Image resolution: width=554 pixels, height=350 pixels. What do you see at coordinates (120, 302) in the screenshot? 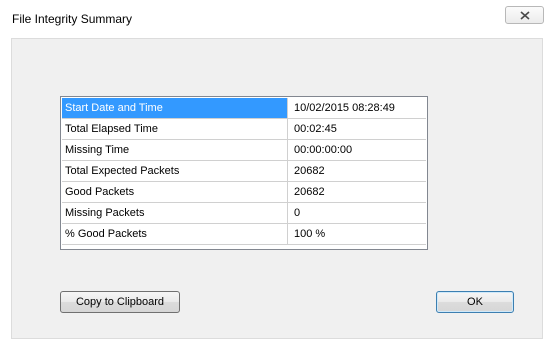
I see `copy-to-clipboard-button: Copy to Clipboard` at bounding box center [120, 302].